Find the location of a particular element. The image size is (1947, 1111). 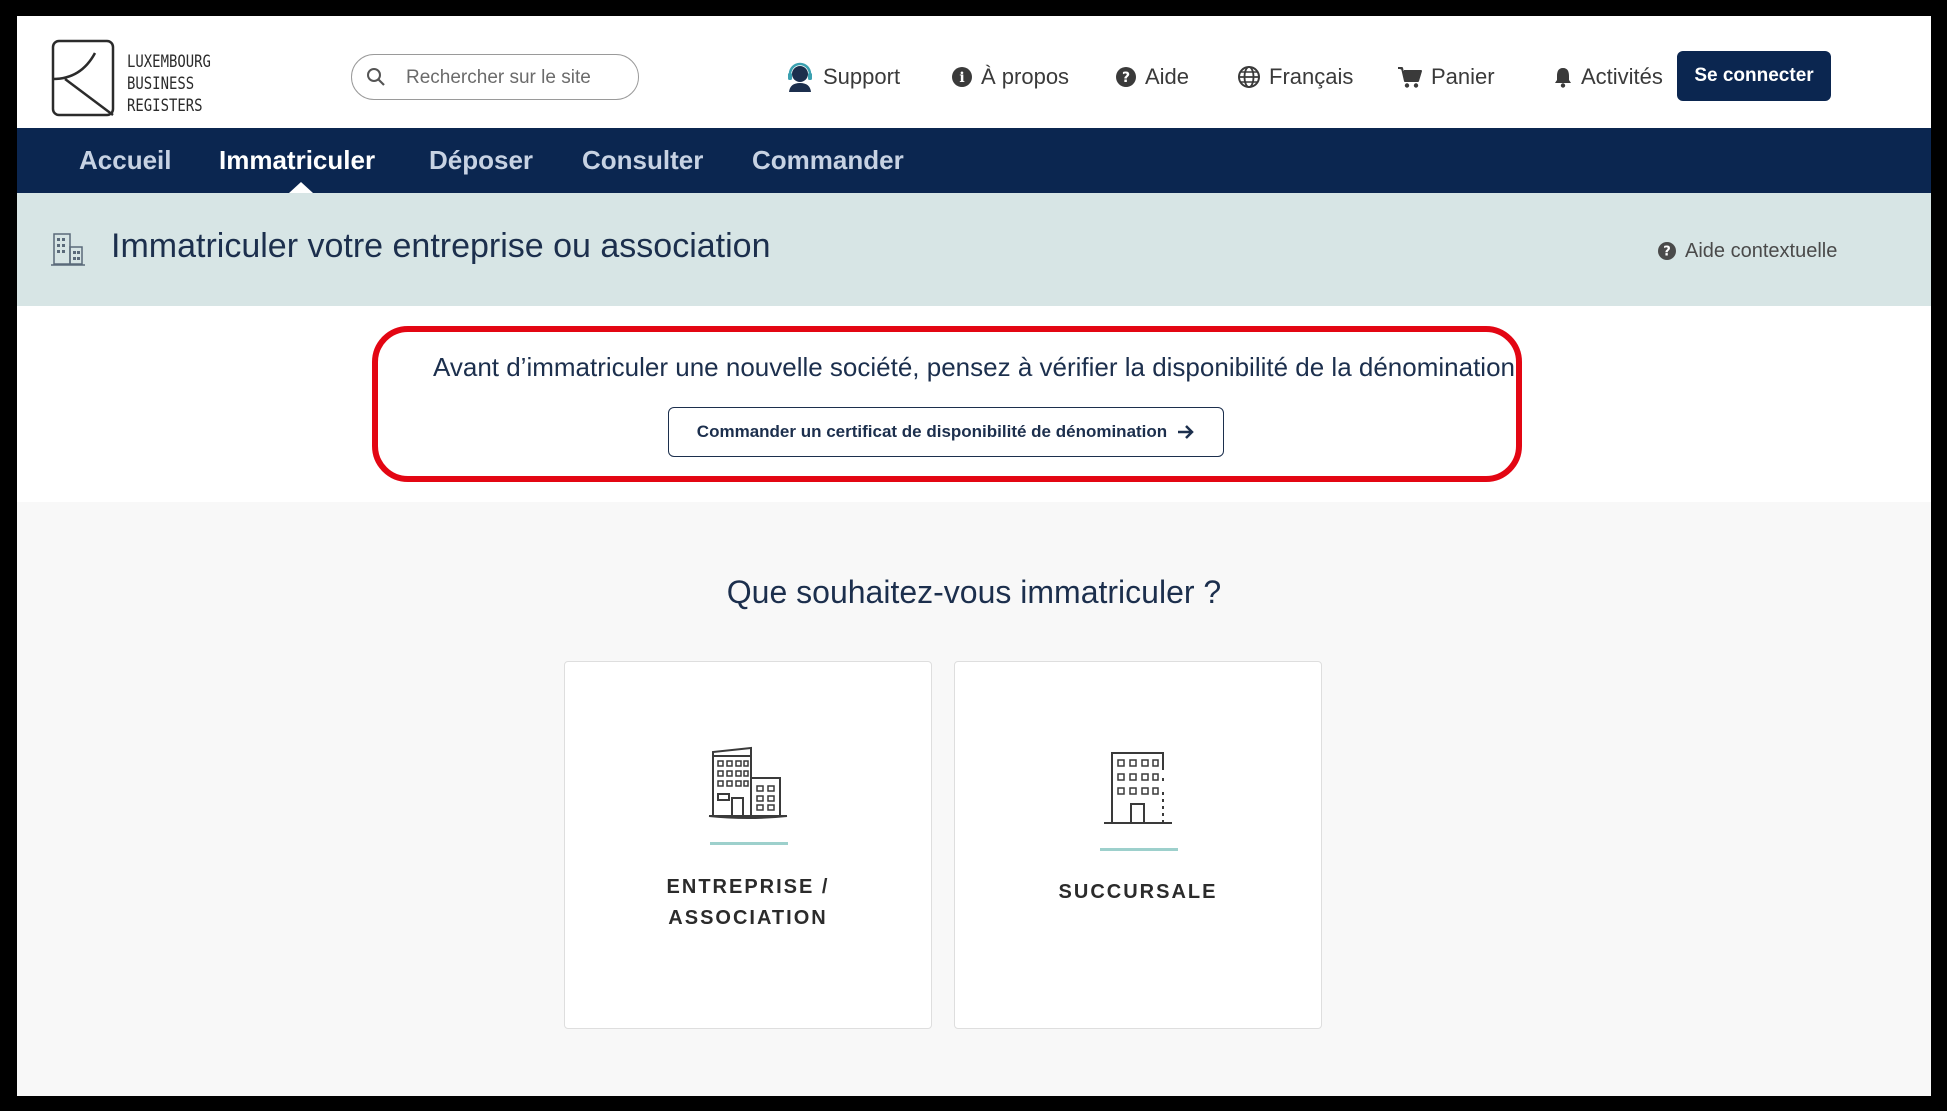

search-box is located at coordinates (495, 77).